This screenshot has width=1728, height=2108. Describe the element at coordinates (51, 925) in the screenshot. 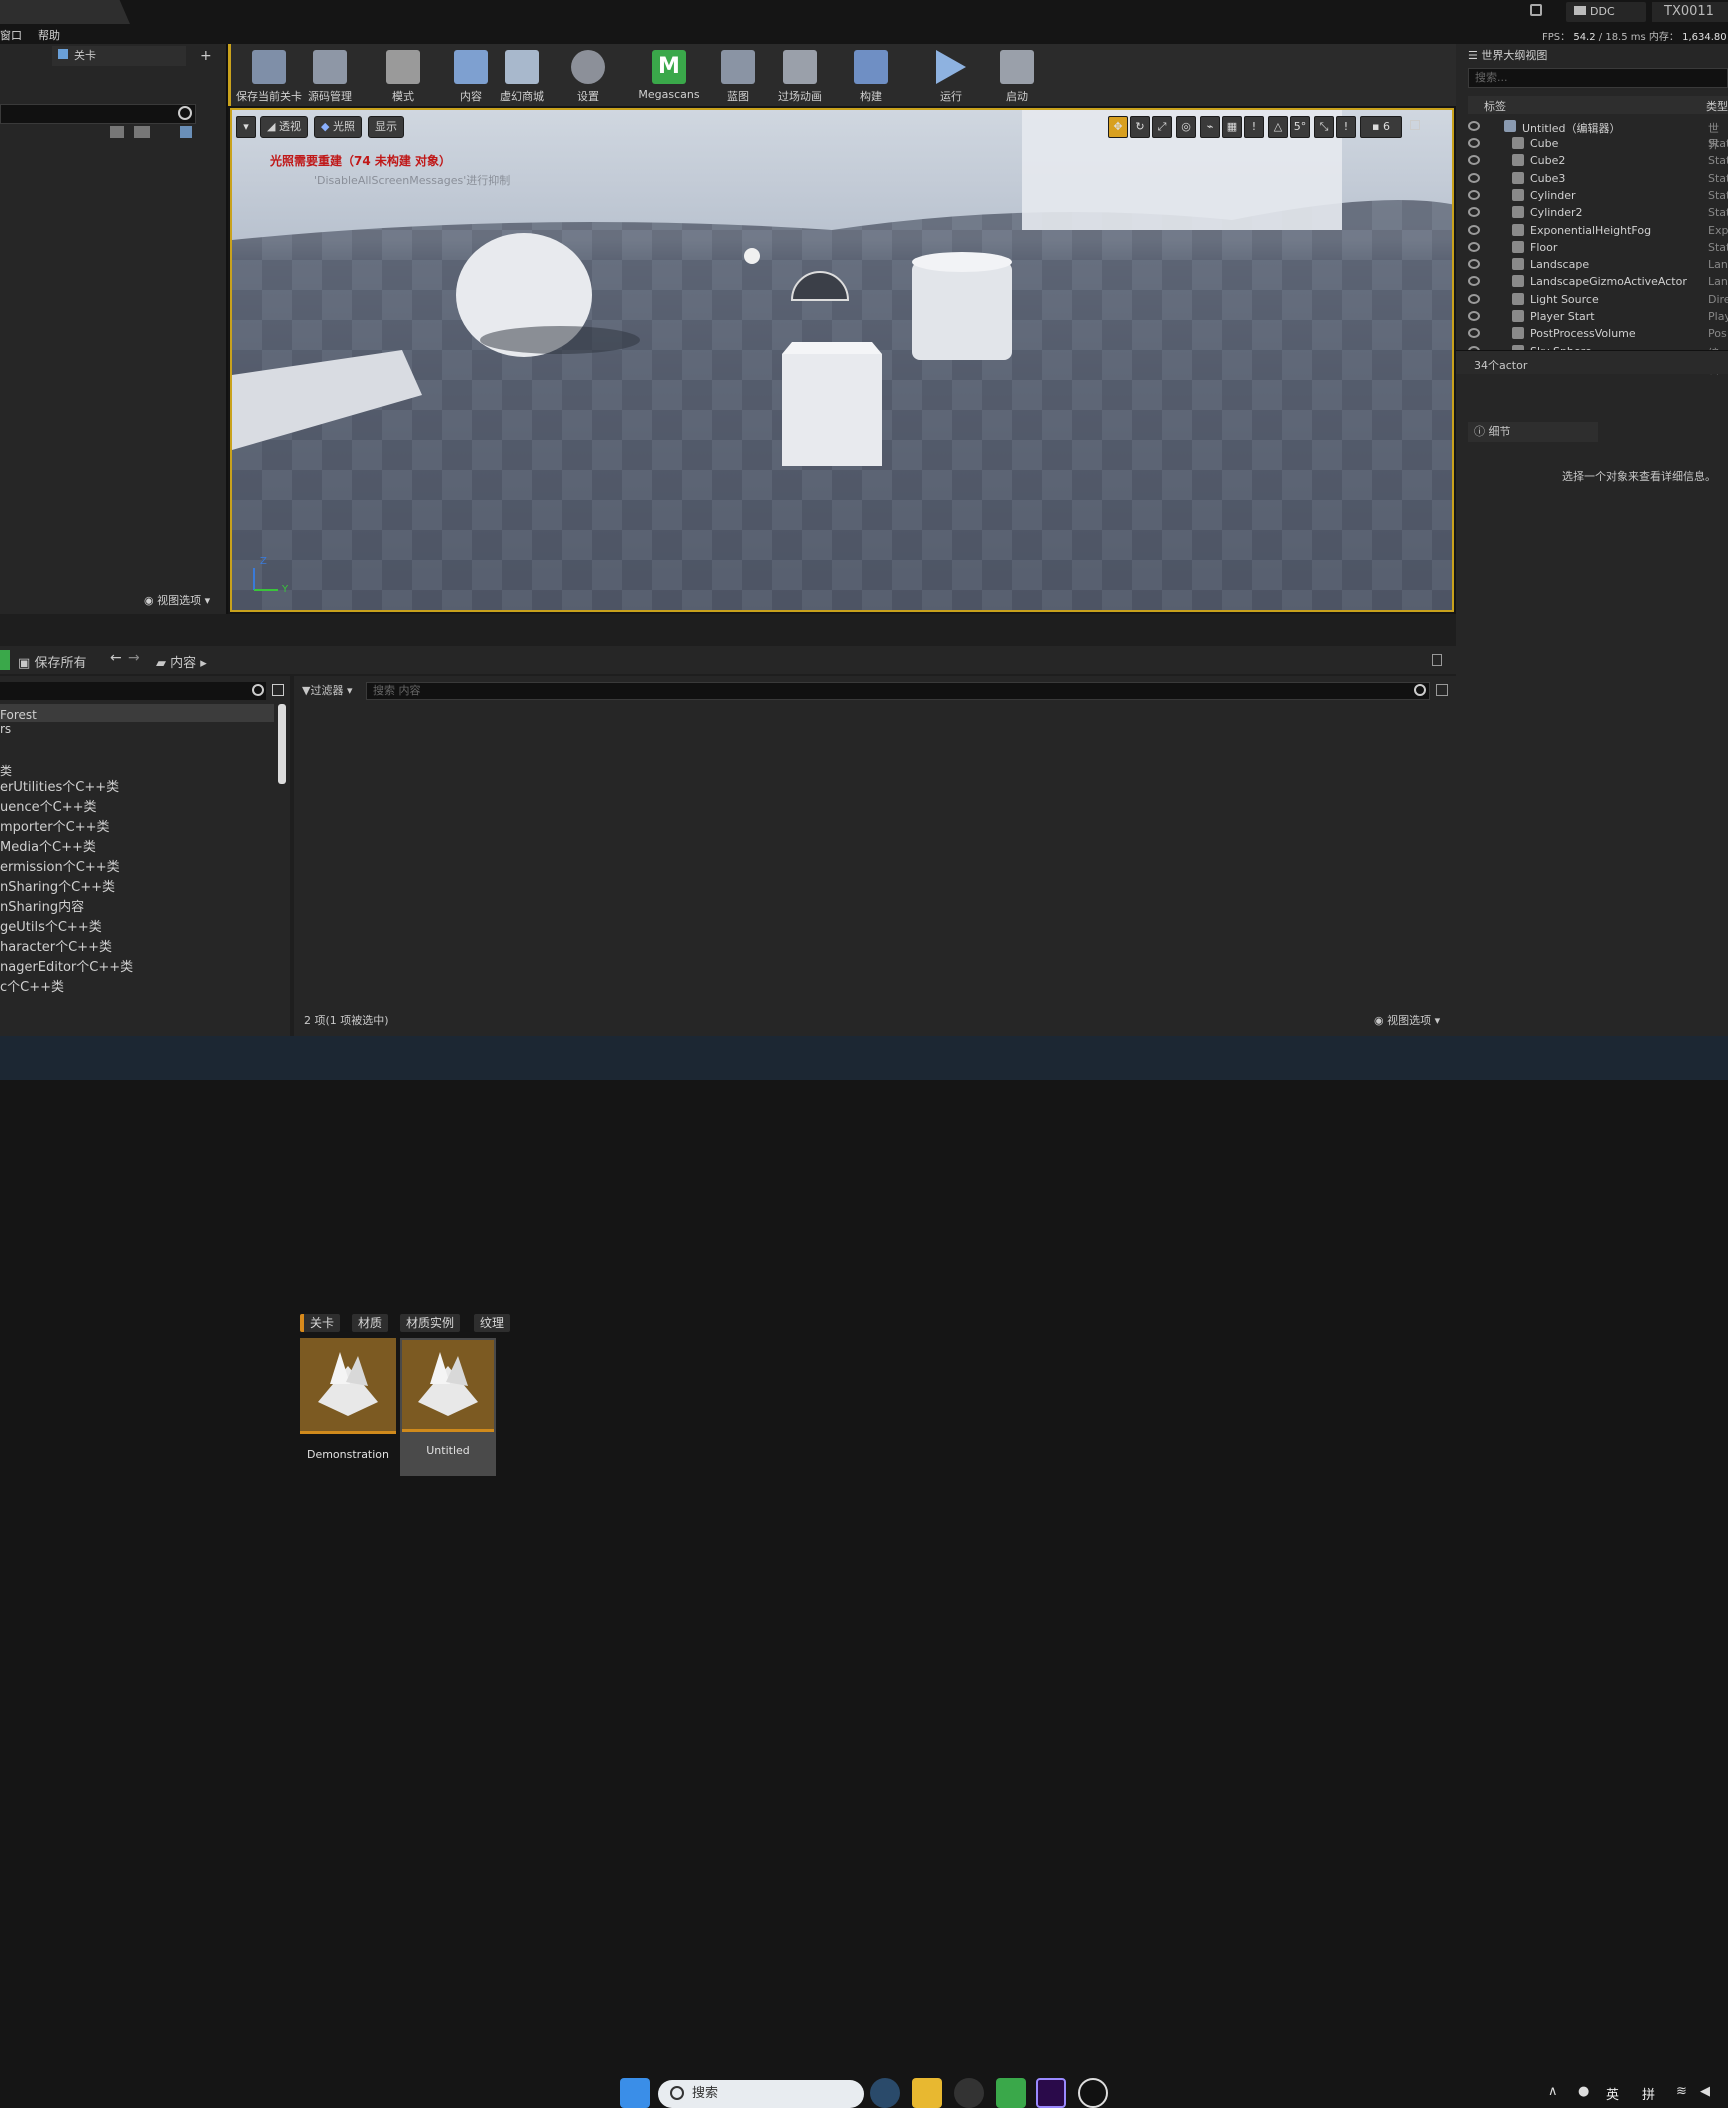

I see `folder-item: geUtils个C++类` at that location.